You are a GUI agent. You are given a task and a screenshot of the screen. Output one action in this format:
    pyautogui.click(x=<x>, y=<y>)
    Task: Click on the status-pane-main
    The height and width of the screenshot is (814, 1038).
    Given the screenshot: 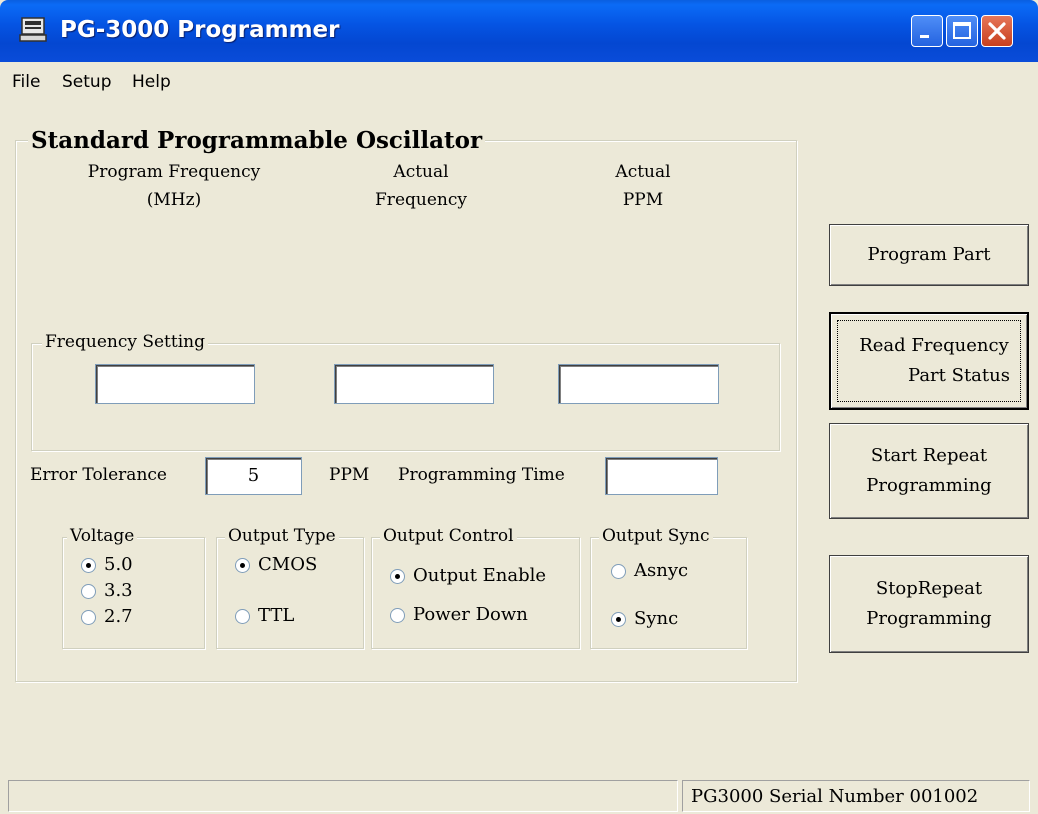 What is the action you would take?
    pyautogui.click(x=343, y=796)
    